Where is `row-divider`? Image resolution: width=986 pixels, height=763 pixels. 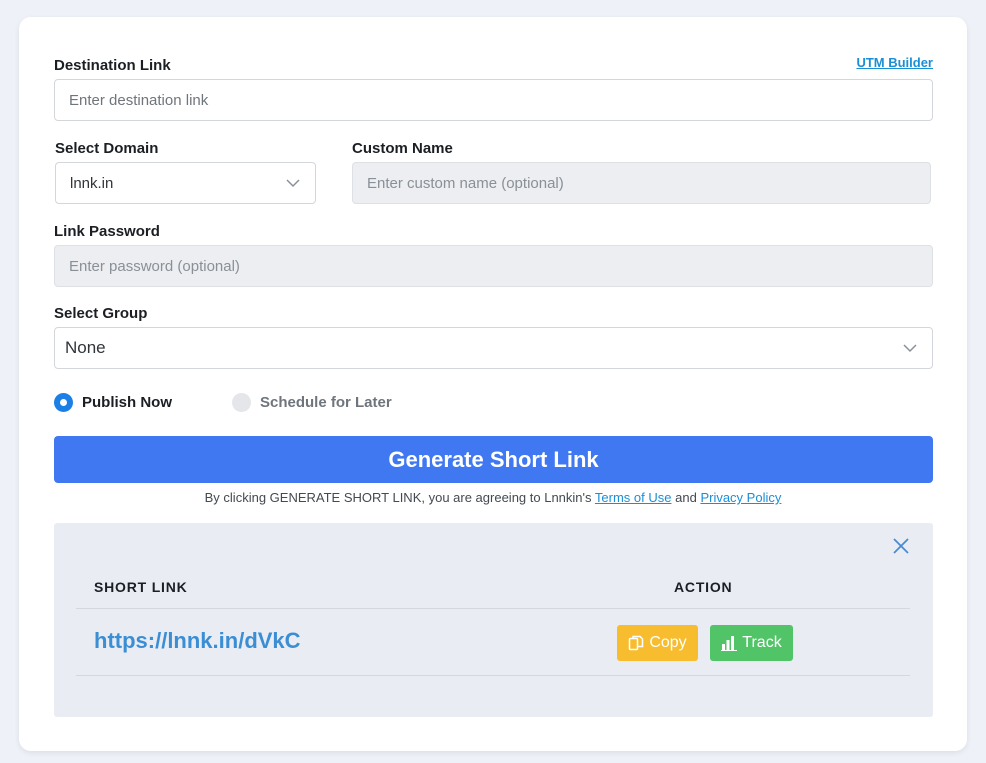
row-divider is located at coordinates (493, 675).